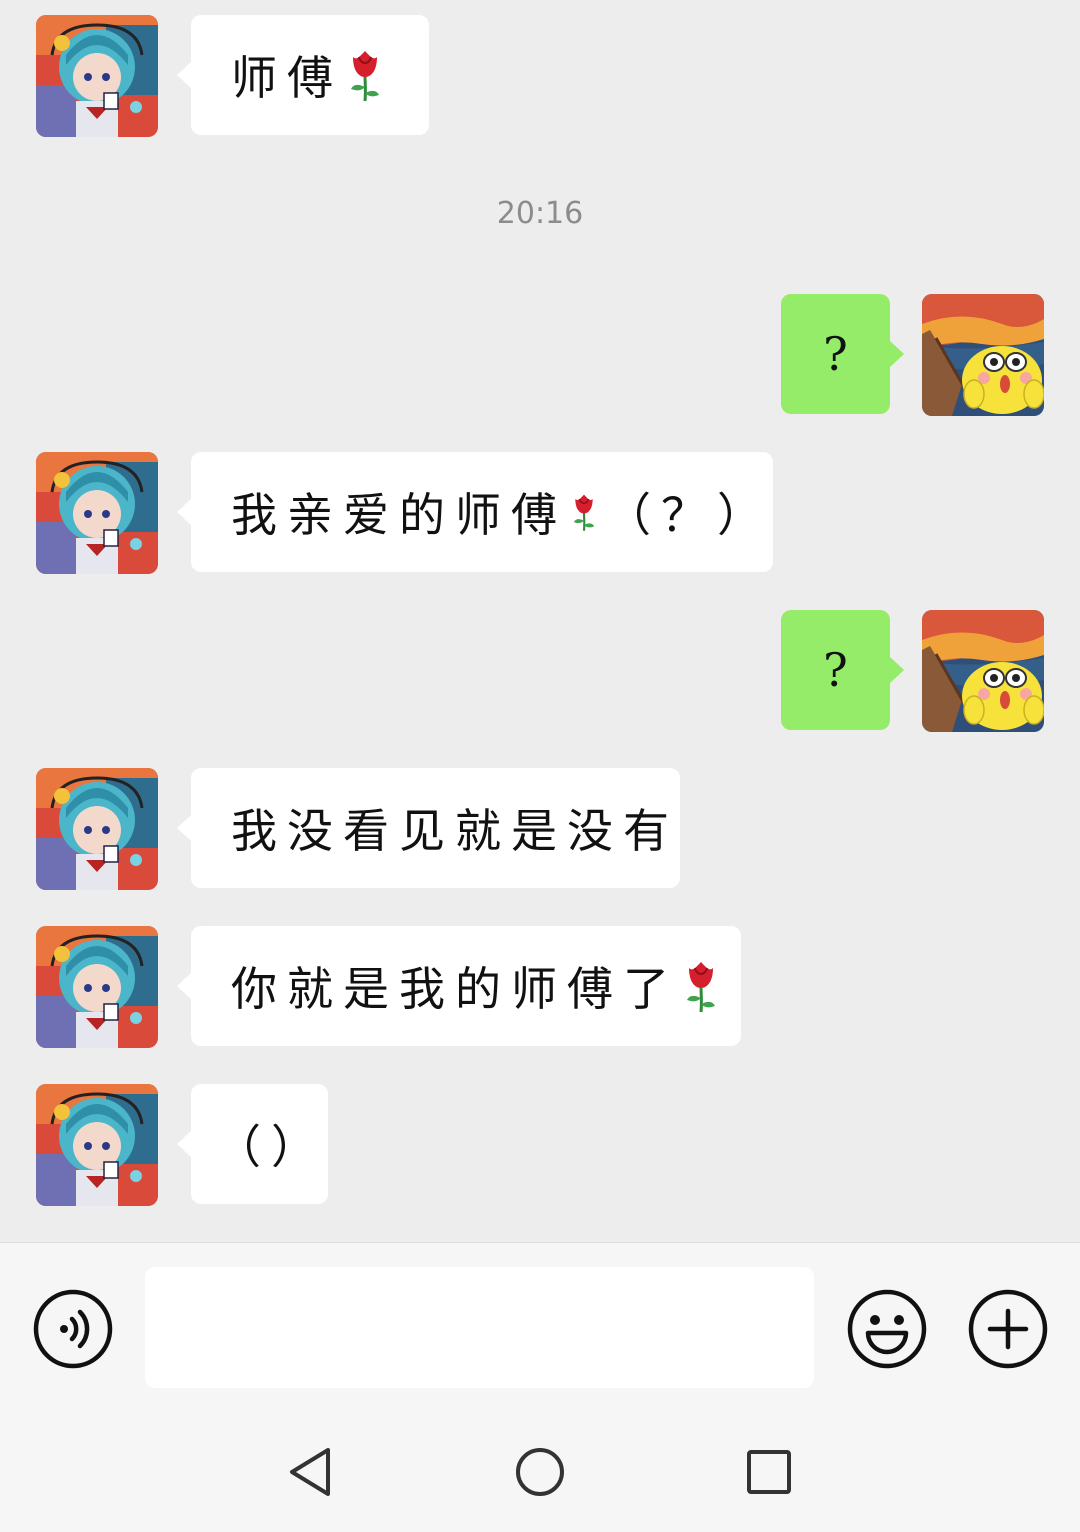 This screenshot has width=1080, height=1532. Describe the element at coordinates (399, 515) in the screenshot. I see `message-text: 我亲爱的师傅` at that location.